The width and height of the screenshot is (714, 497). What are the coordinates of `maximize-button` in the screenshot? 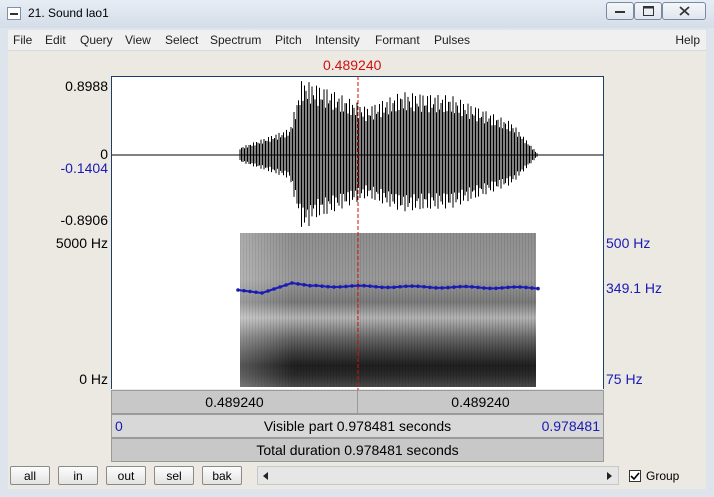 It's located at (648, 11).